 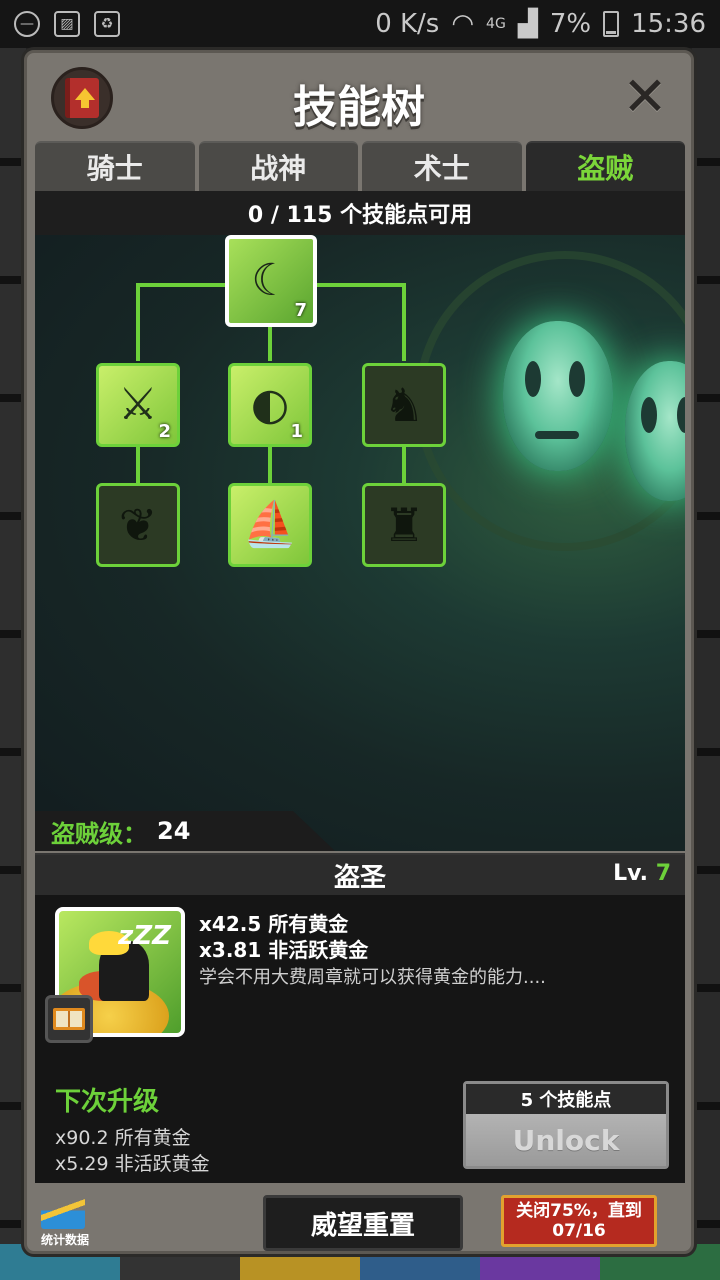 What do you see at coordinates (442, 166) in the screenshot?
I see `tab-sorcerer: 术士` at bounding box center [442, 166].